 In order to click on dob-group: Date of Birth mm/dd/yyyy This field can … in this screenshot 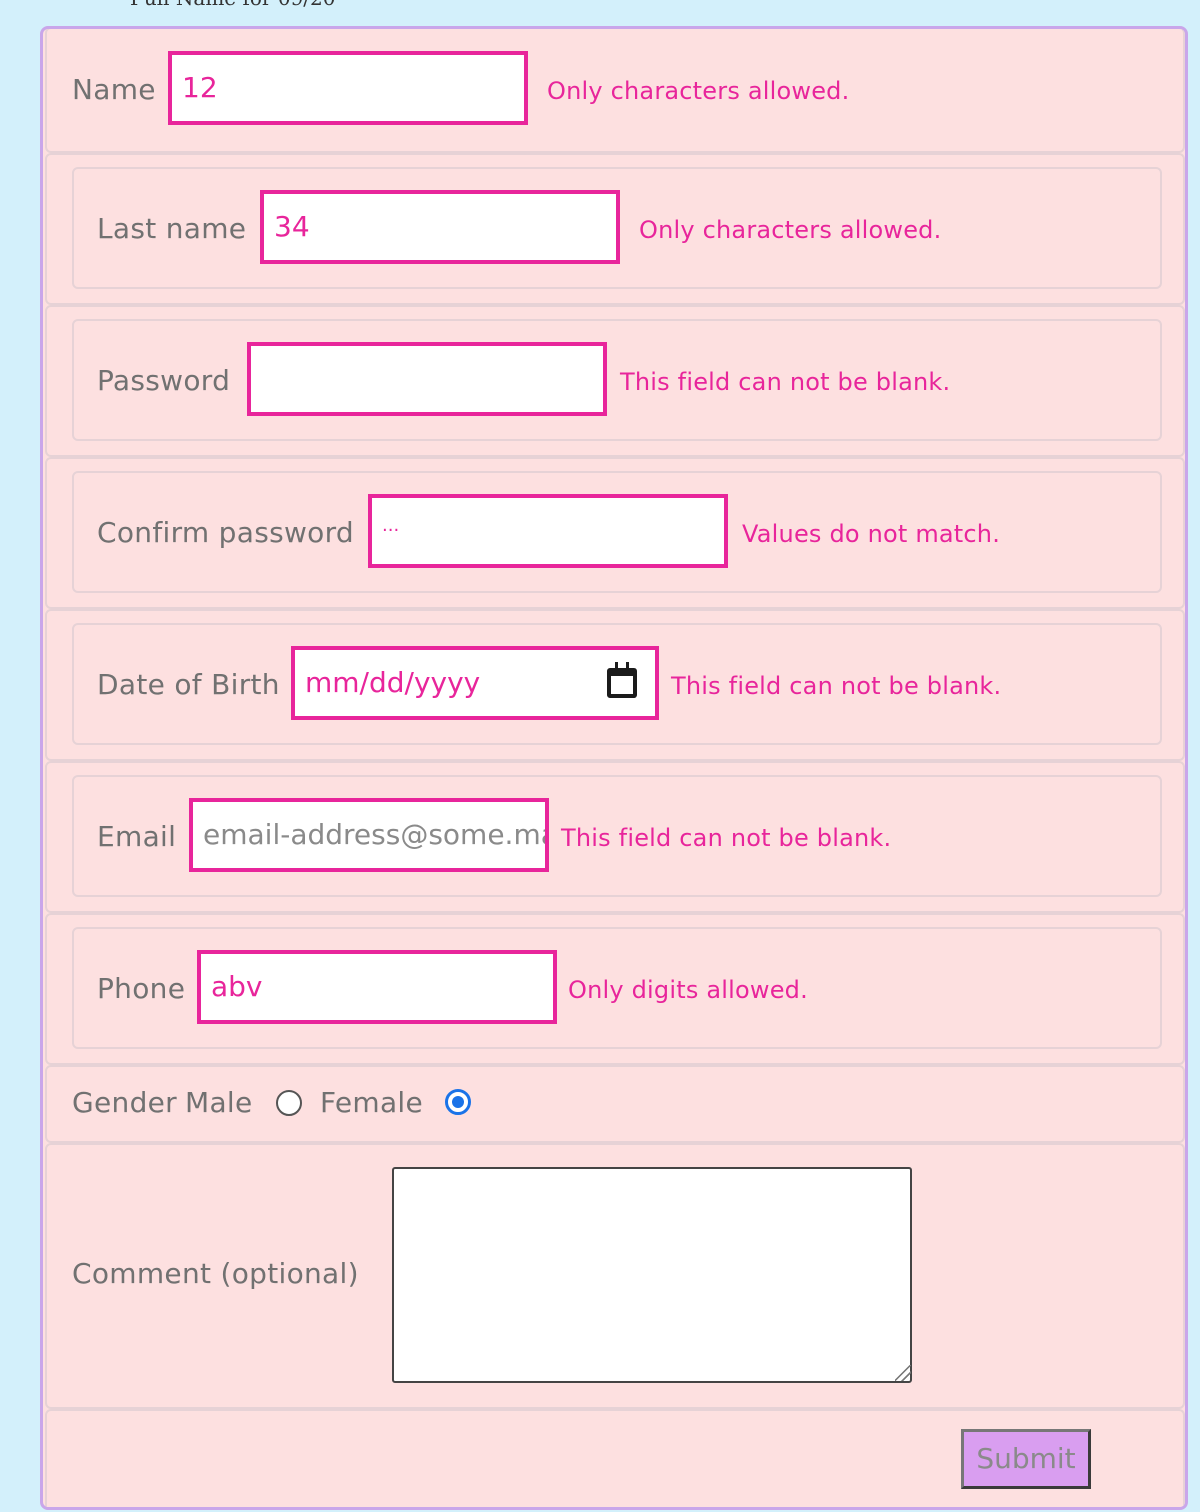, I will do `click(617, 684)`.